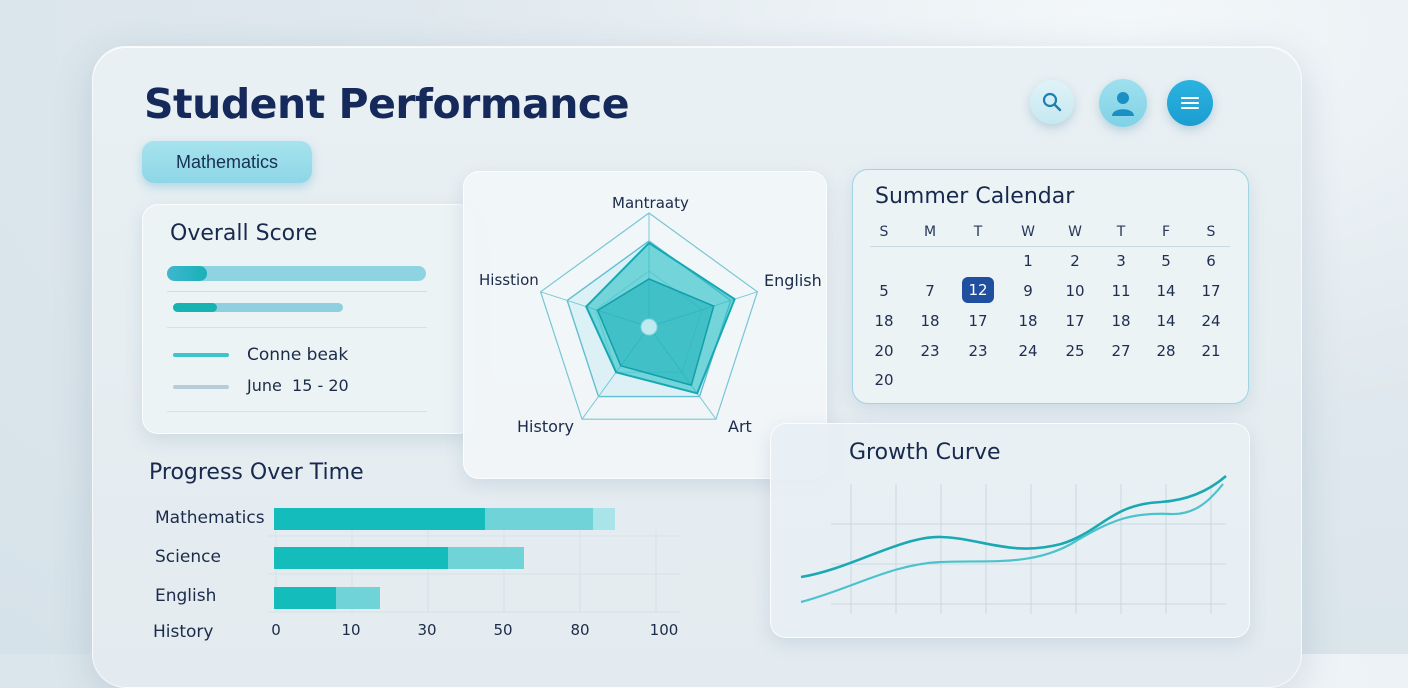 The width and height of the screenshot is (1408, 688). What do you see at coordinates (256, 472) in the screenshot?
I see `progress-title: Progress Over Time` at bounding box center [256, 472].